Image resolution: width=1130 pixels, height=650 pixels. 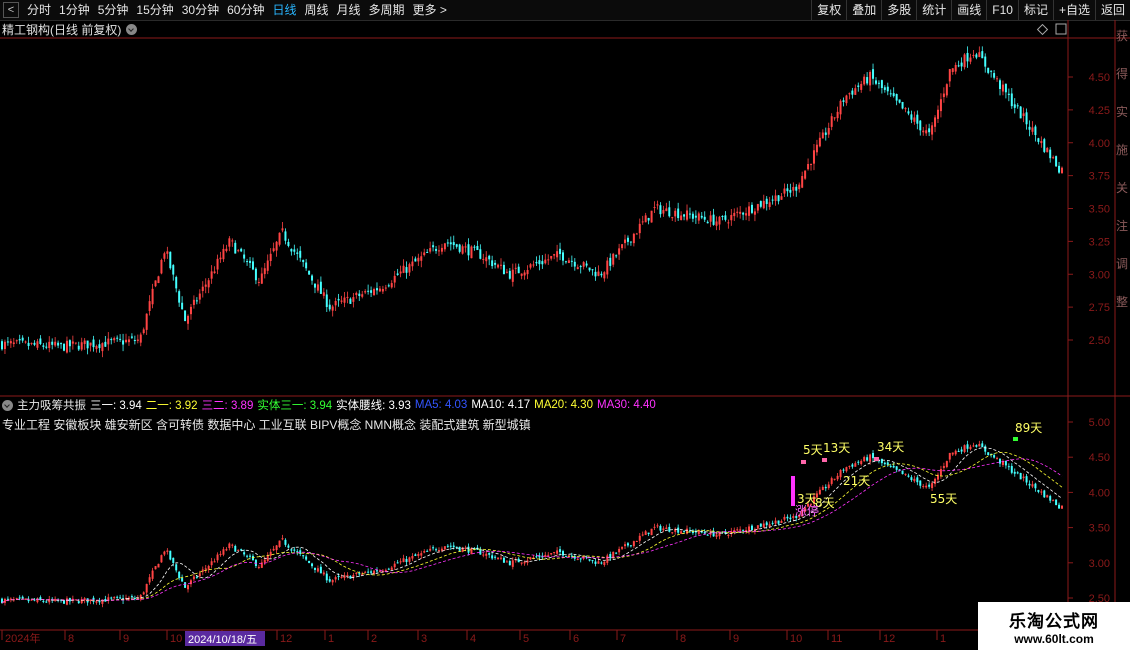 What do you see at coordinates (1099, 144) in the screenshot?
I see `price-axis-label: 4.00` at bounding box center [1099, 144].